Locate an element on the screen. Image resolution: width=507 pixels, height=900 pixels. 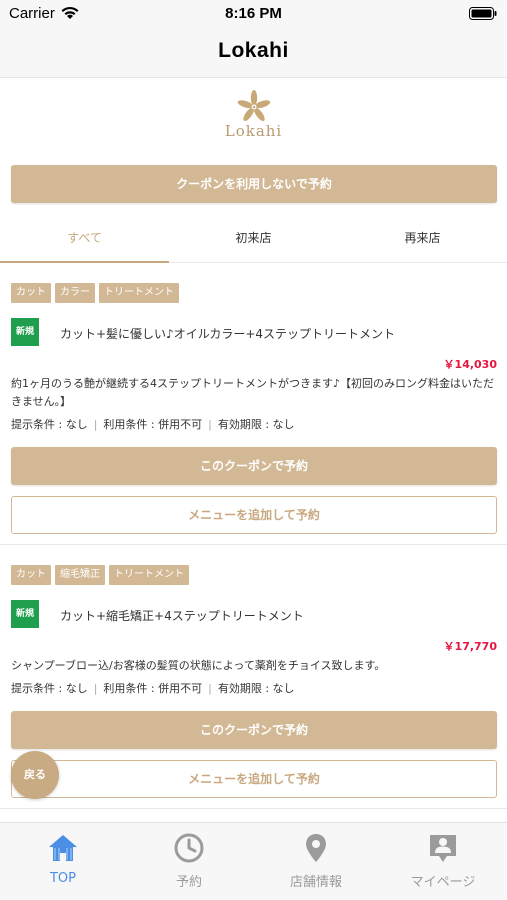
location-pin-icon is located at coordinates (316, 848).